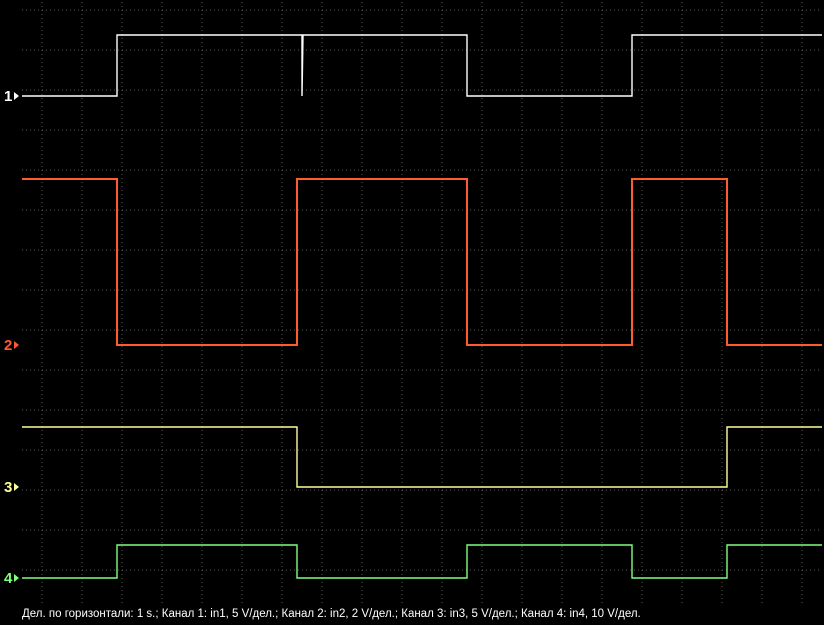  I want to click on channel-label-1: 1, so click(8, 96).